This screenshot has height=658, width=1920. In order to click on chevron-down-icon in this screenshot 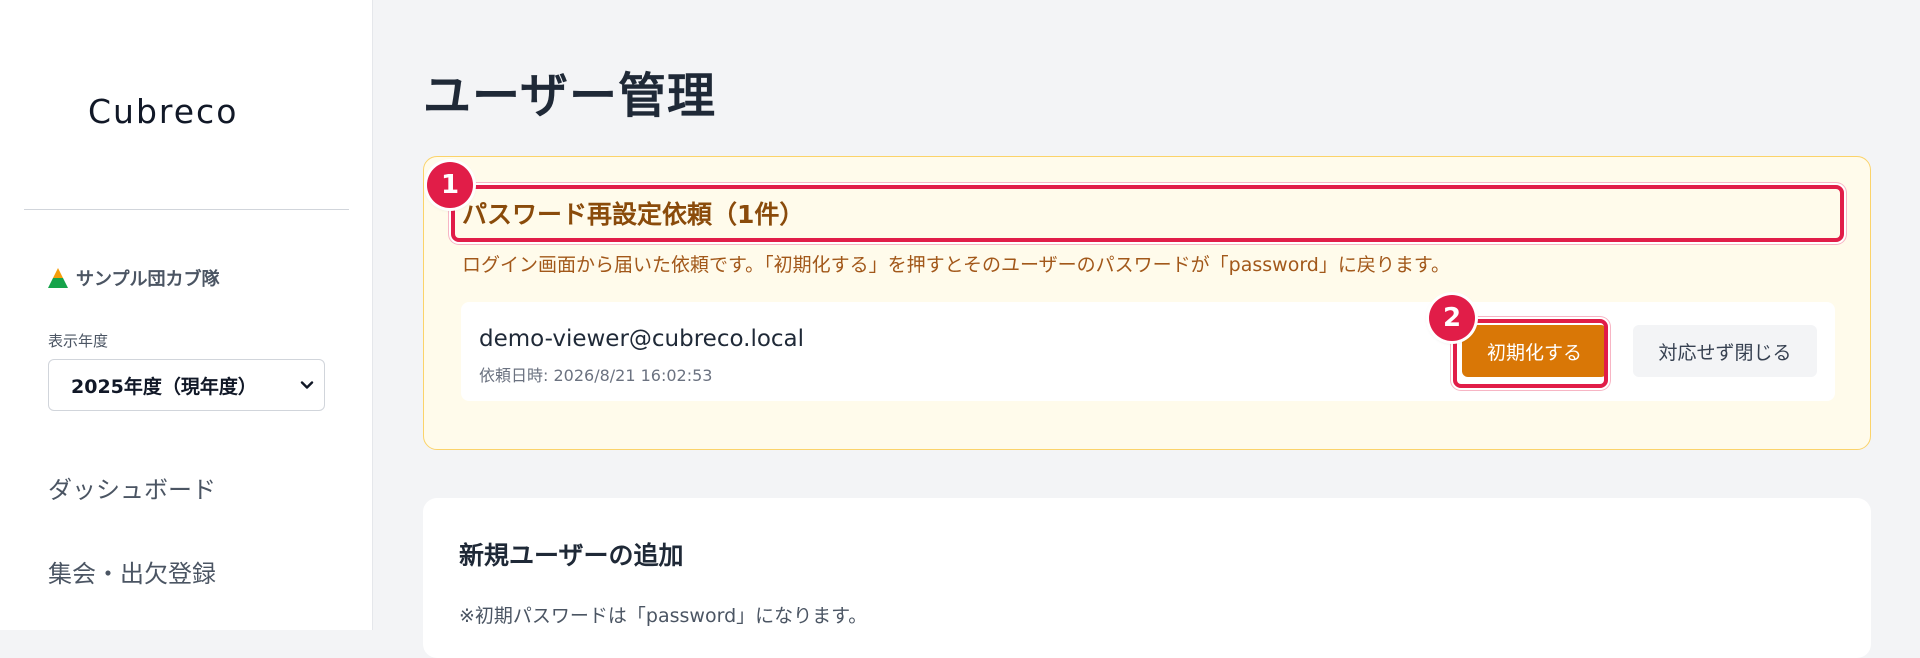, I will do `click(307, 385)`.